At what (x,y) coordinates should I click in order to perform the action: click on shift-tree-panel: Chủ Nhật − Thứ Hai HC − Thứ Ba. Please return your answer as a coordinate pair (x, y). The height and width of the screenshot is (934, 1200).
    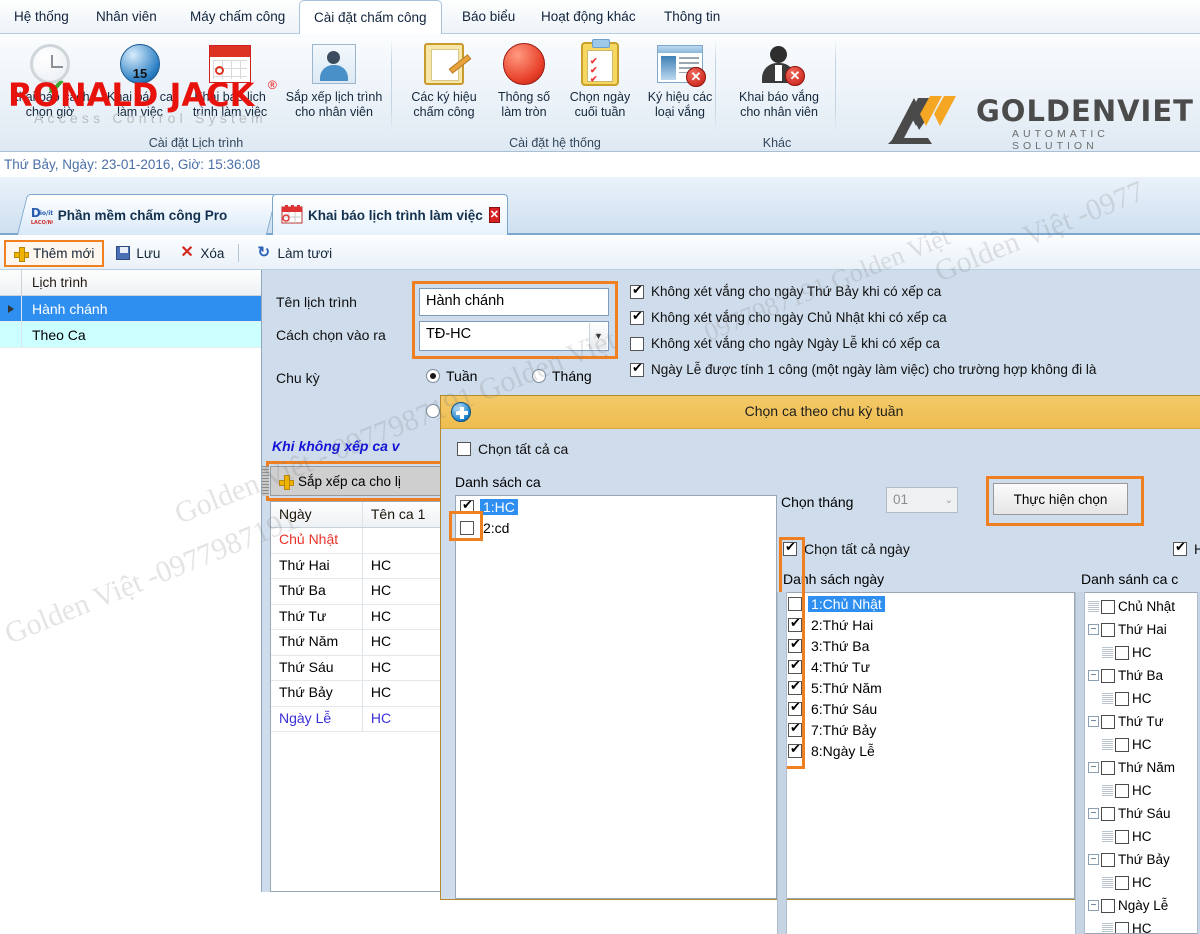
    Looking at the image, I should click on (1140, 763).